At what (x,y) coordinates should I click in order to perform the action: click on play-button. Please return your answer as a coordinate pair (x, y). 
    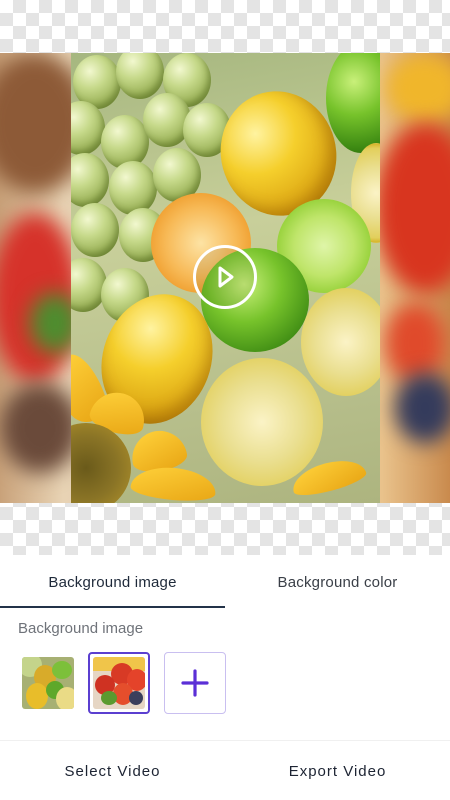
    Looking at the image, I should click on (225, 277).